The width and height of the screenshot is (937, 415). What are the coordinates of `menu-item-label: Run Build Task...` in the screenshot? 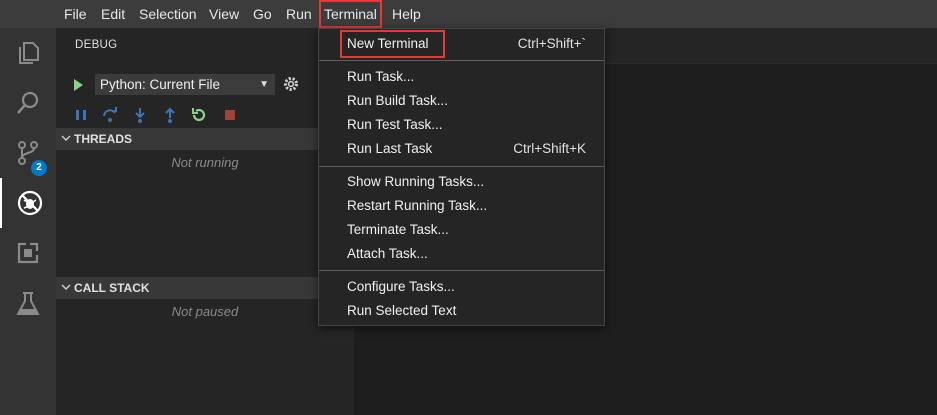 It's located at (398, 100).